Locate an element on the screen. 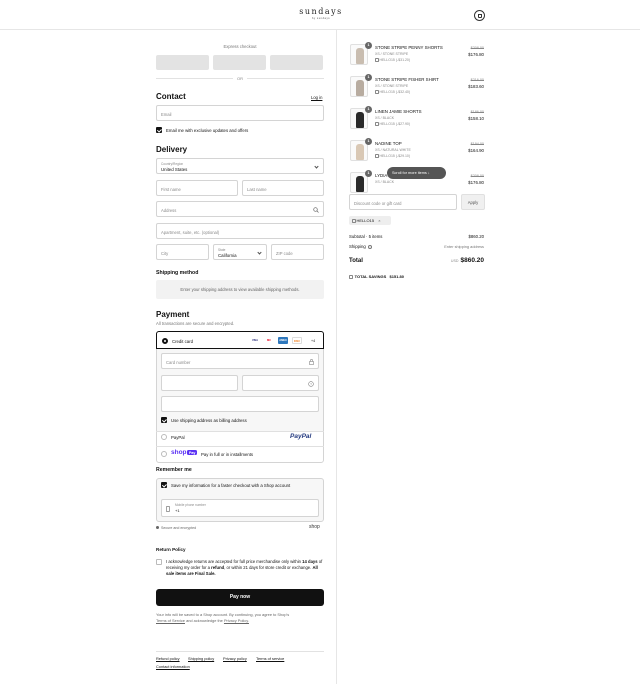  chevron-down-icon is located at coordinates (259, 252).